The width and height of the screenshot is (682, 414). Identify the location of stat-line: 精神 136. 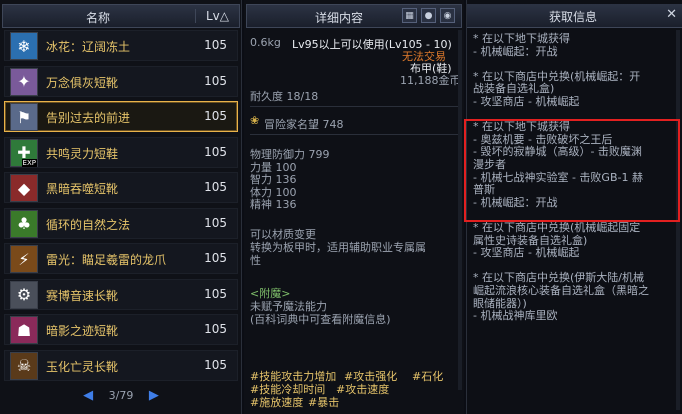
(273, 204).